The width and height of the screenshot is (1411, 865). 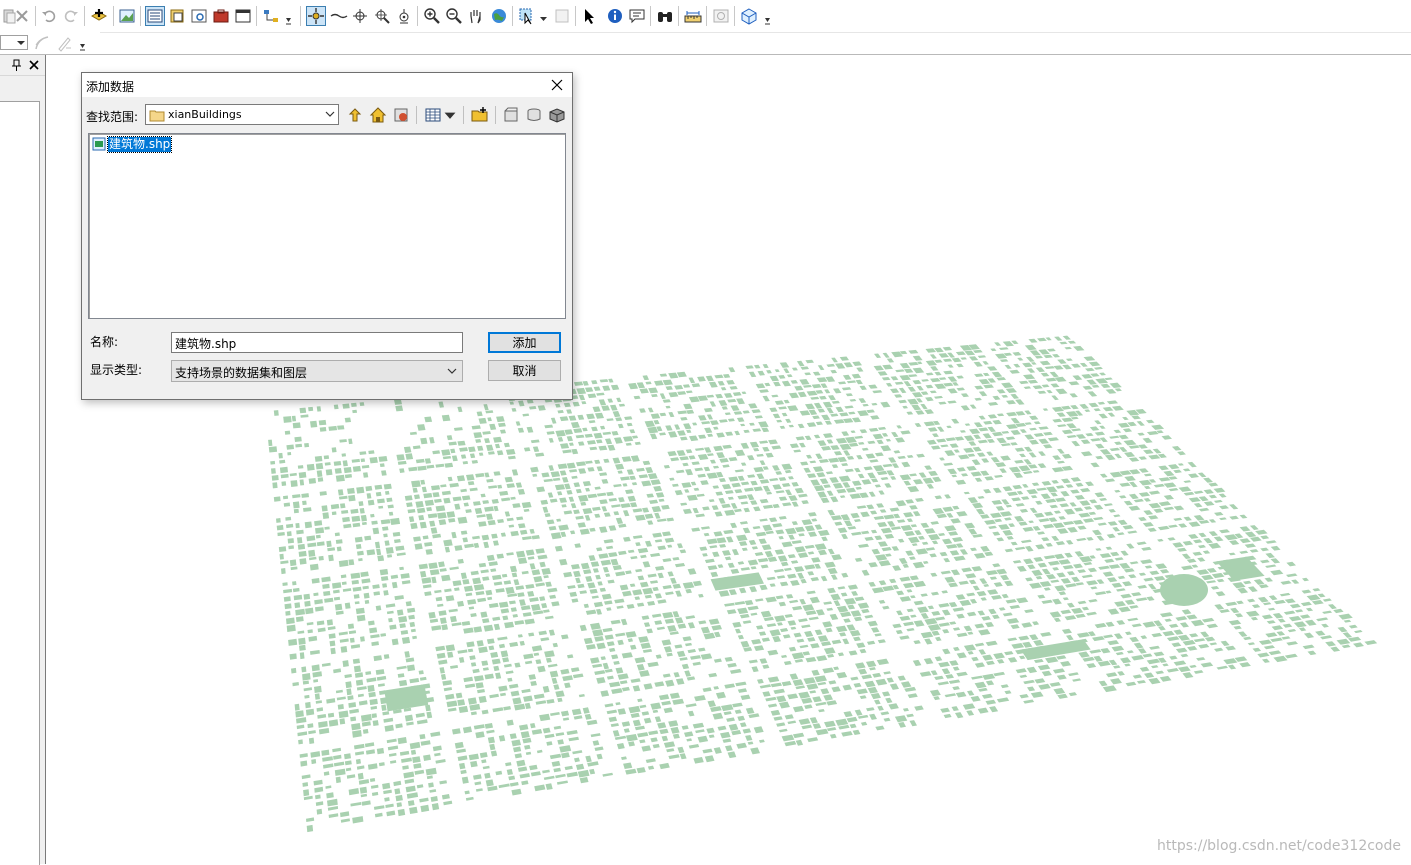 I want to click on scene-properties-icon, so click(x=127, y=16).